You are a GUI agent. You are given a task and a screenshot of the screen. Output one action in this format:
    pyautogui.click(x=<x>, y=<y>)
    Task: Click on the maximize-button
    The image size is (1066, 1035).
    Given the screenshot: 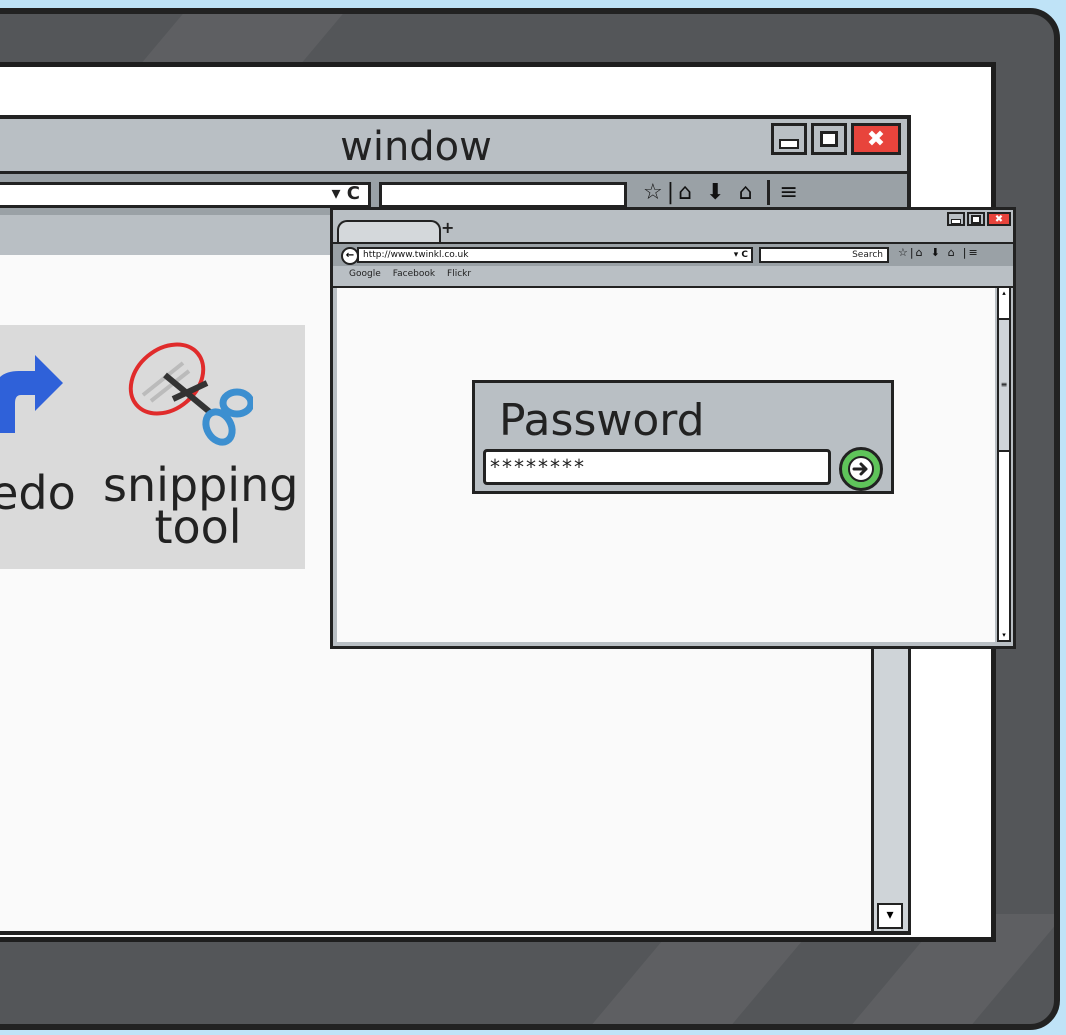 What is the action you would take?
    pyautogui.click(x=829, y=139)
    